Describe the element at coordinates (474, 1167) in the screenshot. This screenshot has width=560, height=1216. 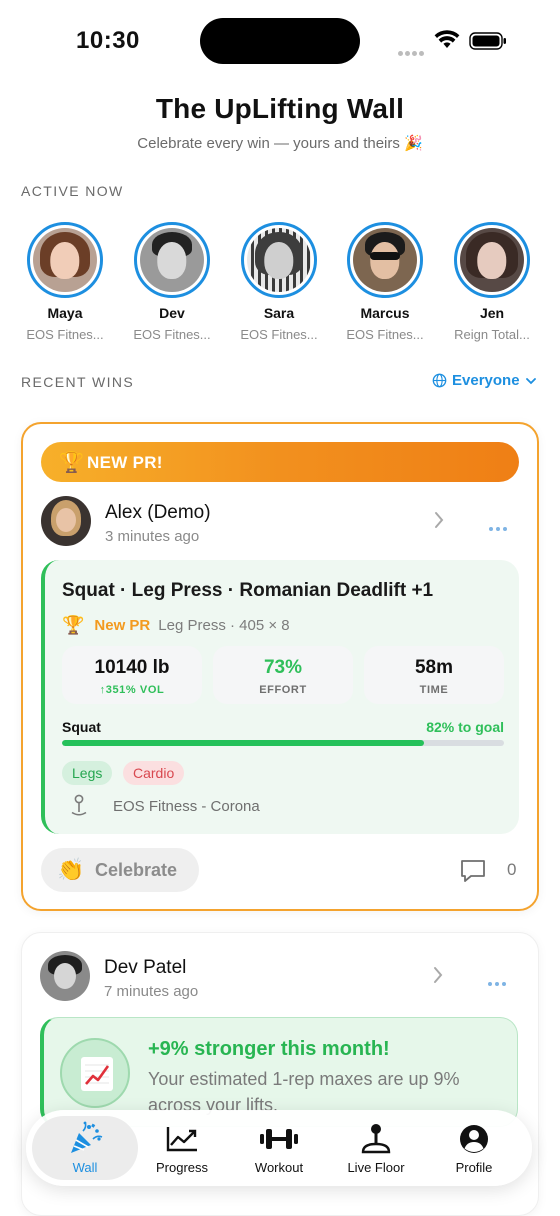
I see `tab-label: Profile` at that location.